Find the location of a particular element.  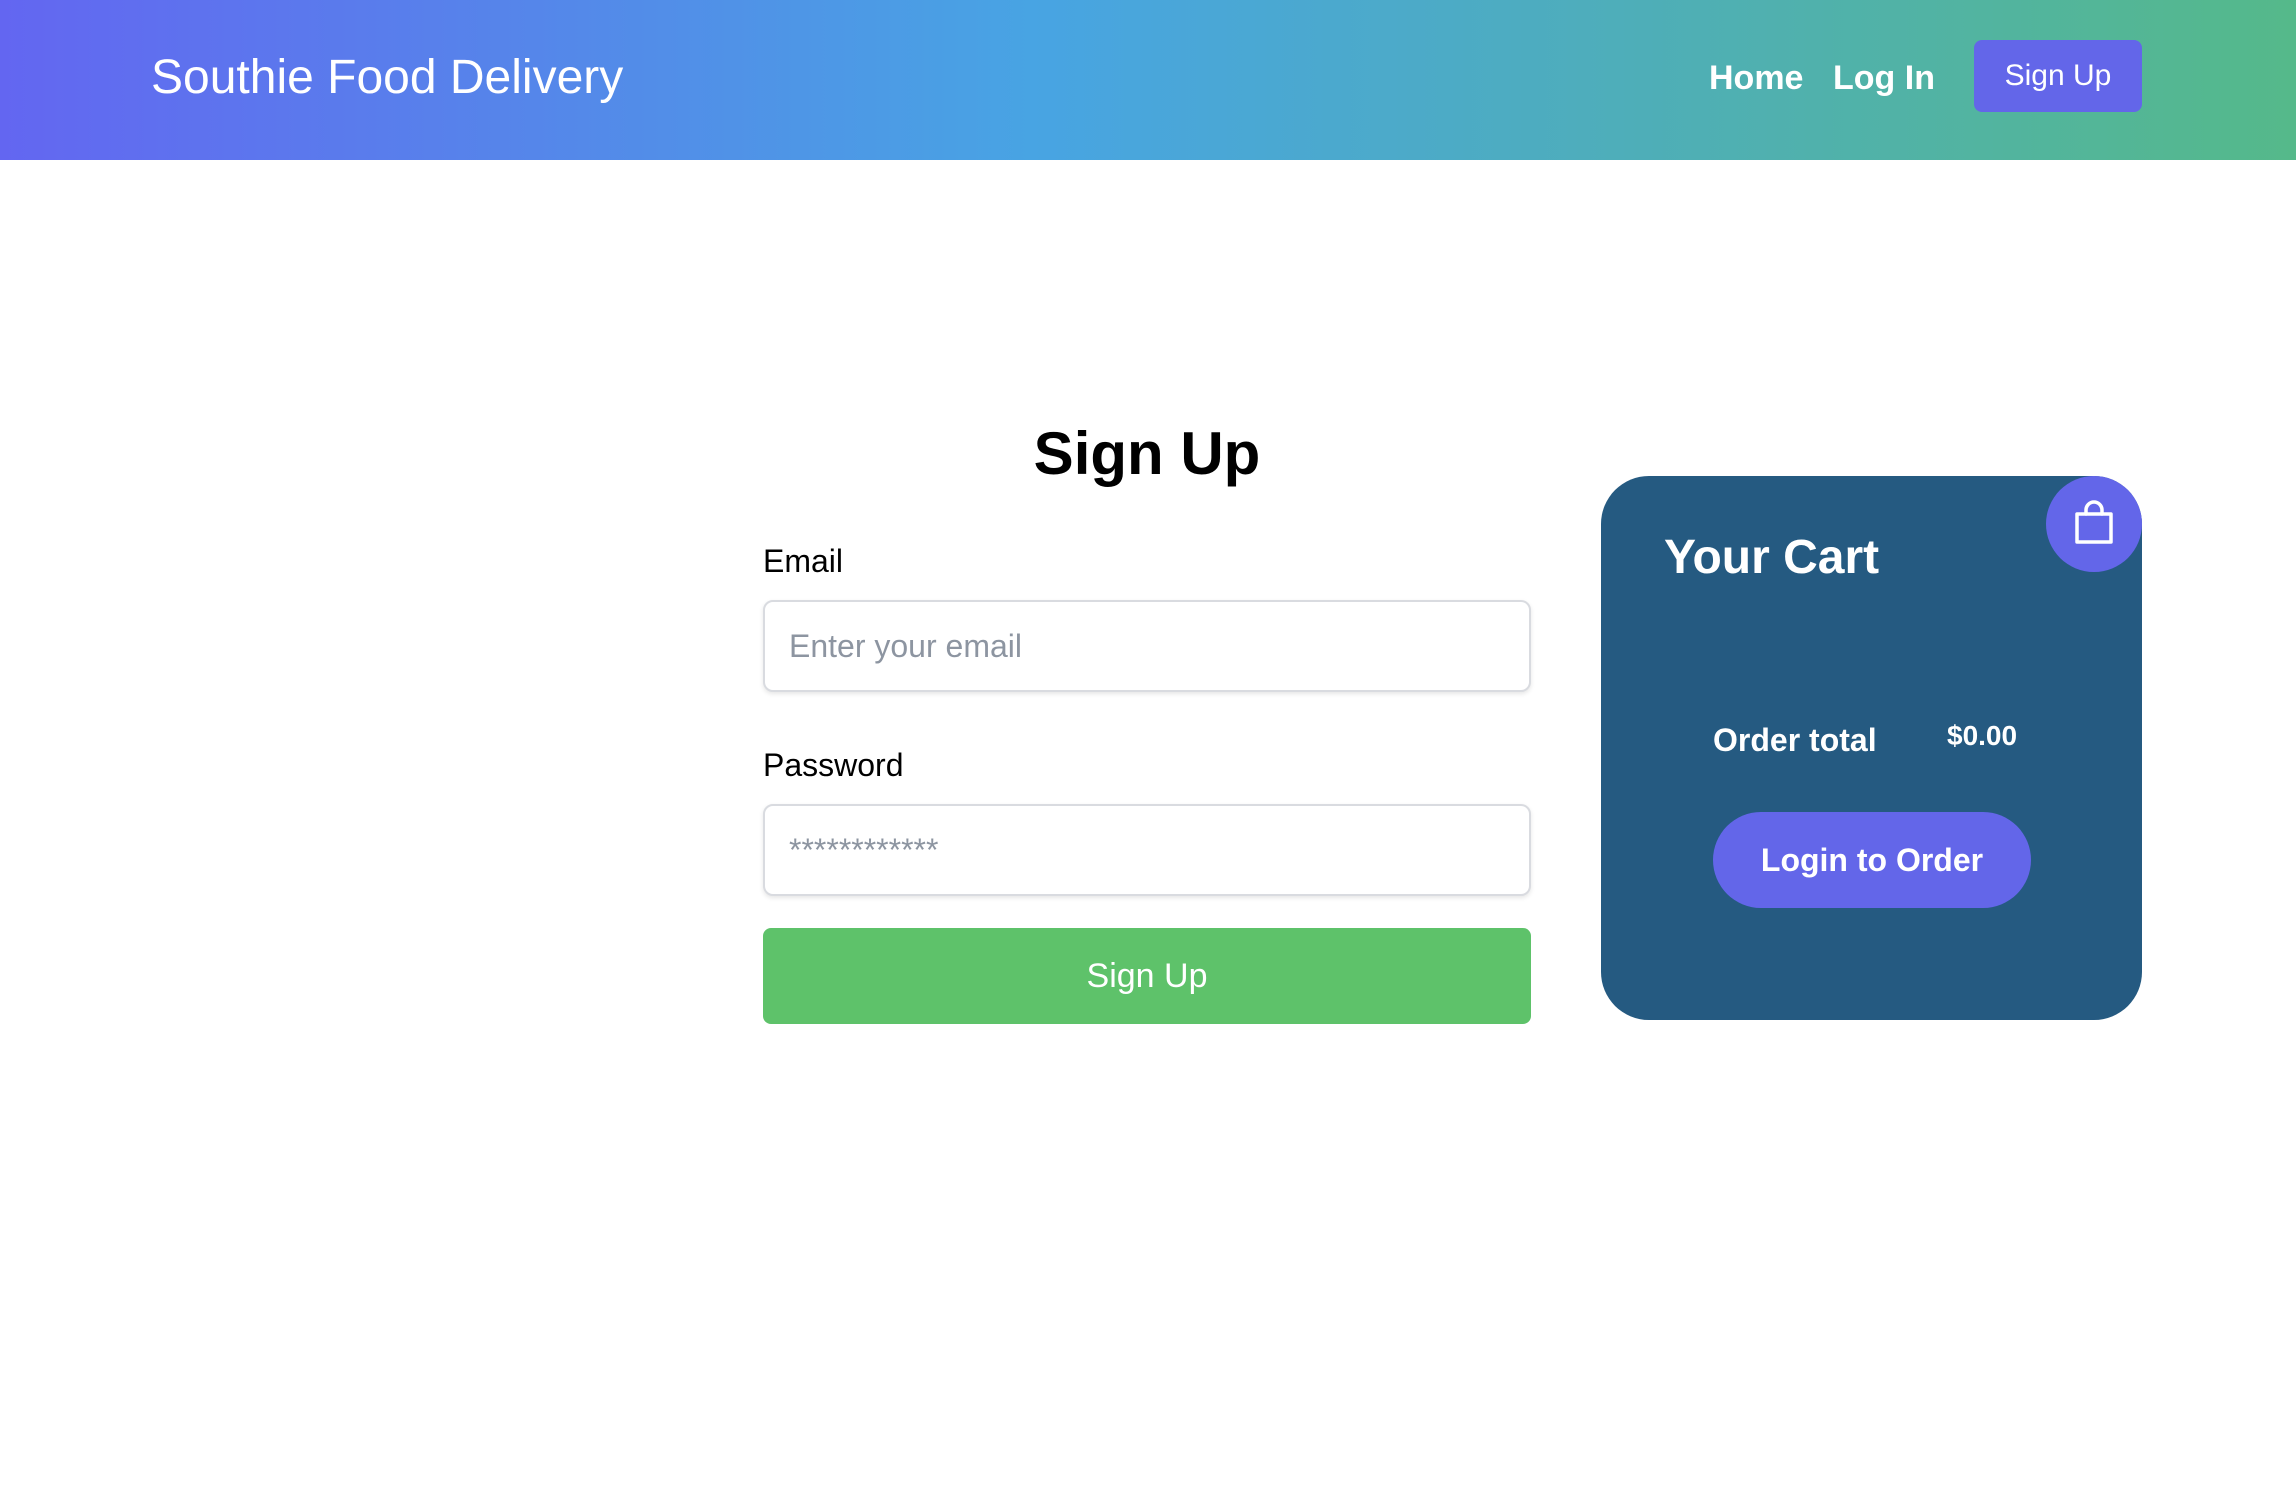

cart-title: Your Cart is located at coordinates (1772, 557).